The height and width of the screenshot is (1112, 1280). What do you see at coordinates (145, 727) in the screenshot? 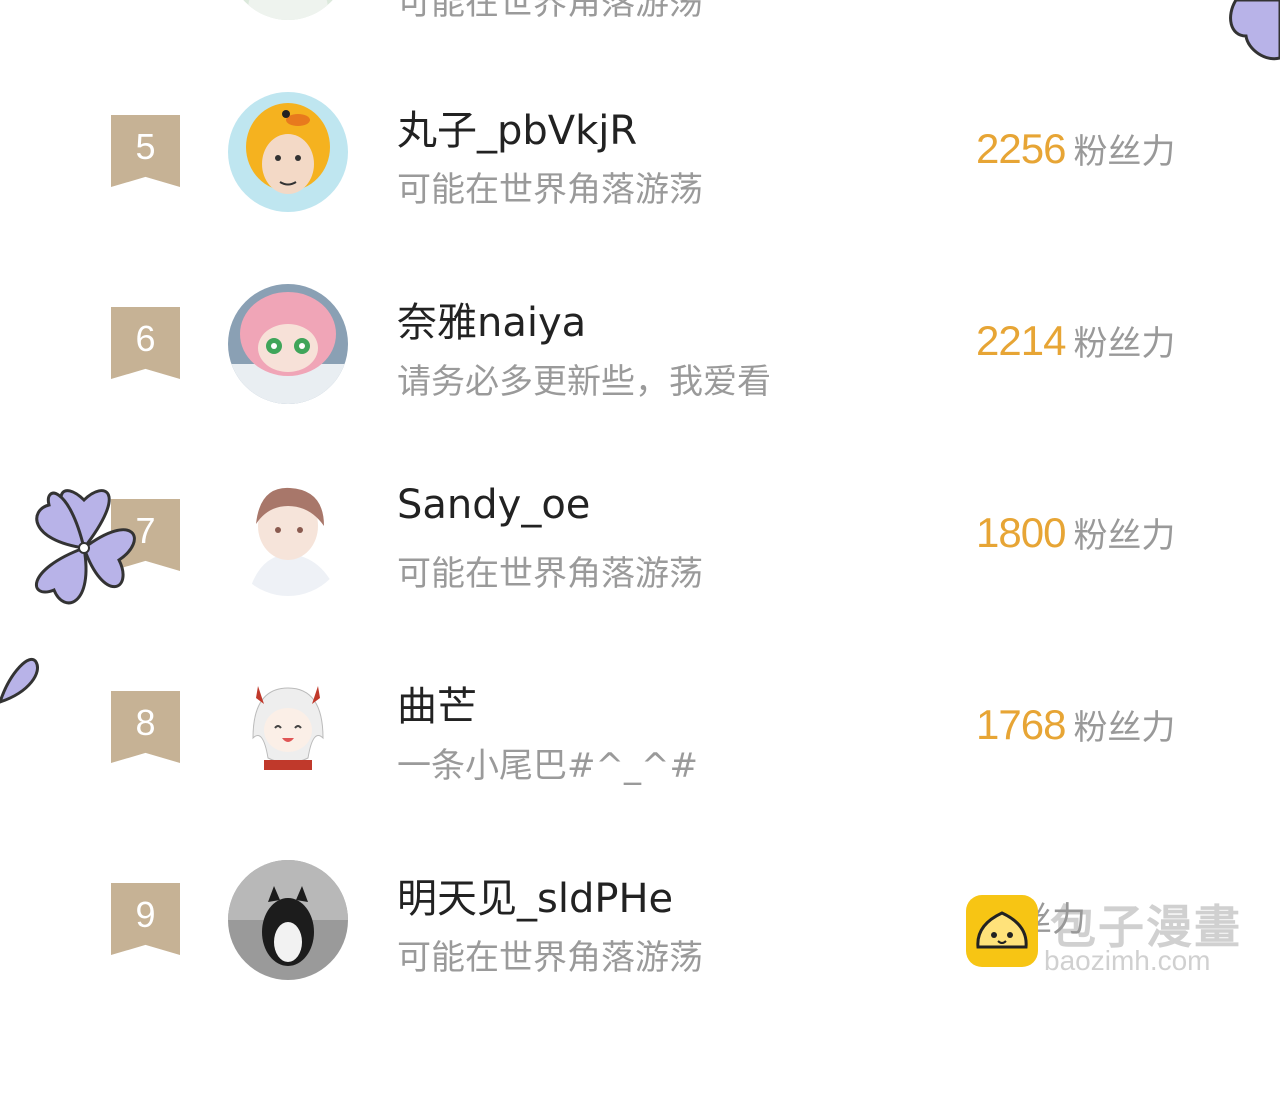
I see `rank-badge: 8` at bounding box center [145, 727].